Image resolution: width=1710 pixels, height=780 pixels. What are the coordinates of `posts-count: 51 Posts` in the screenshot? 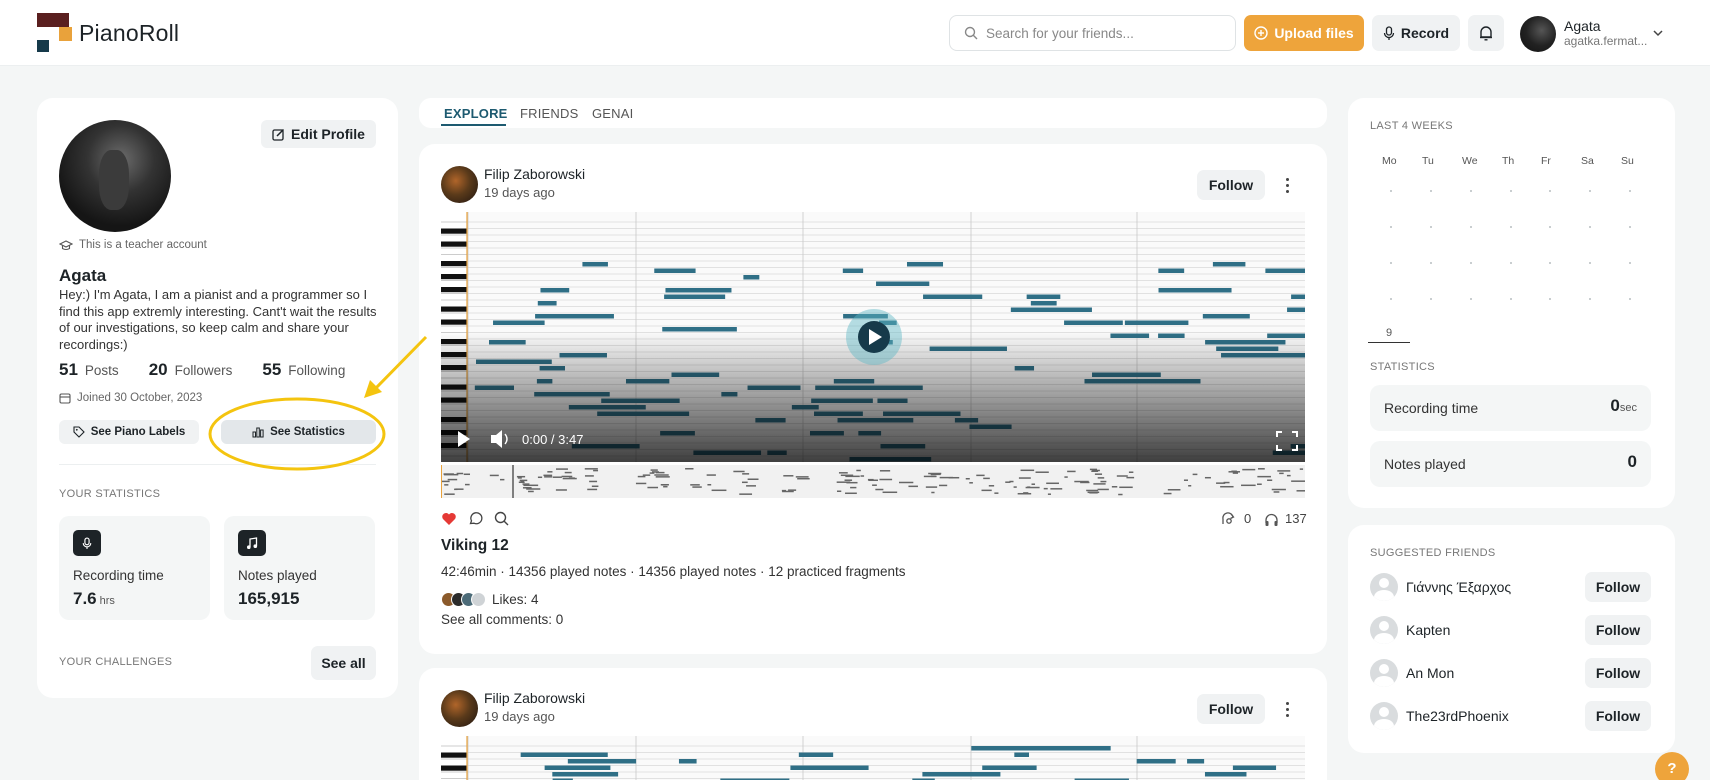 It's located at (89, 370).